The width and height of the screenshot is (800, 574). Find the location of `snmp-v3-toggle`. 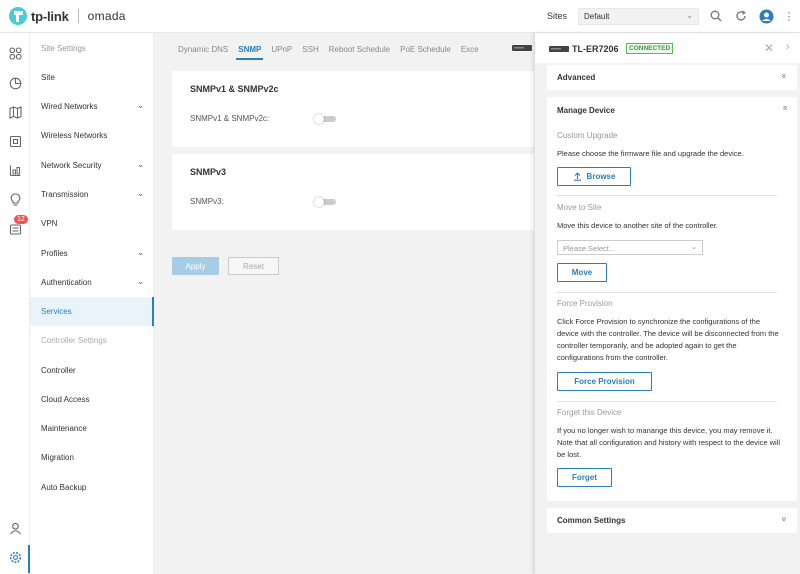

snmp-v3-toggle is located at coordinates (325, 202).